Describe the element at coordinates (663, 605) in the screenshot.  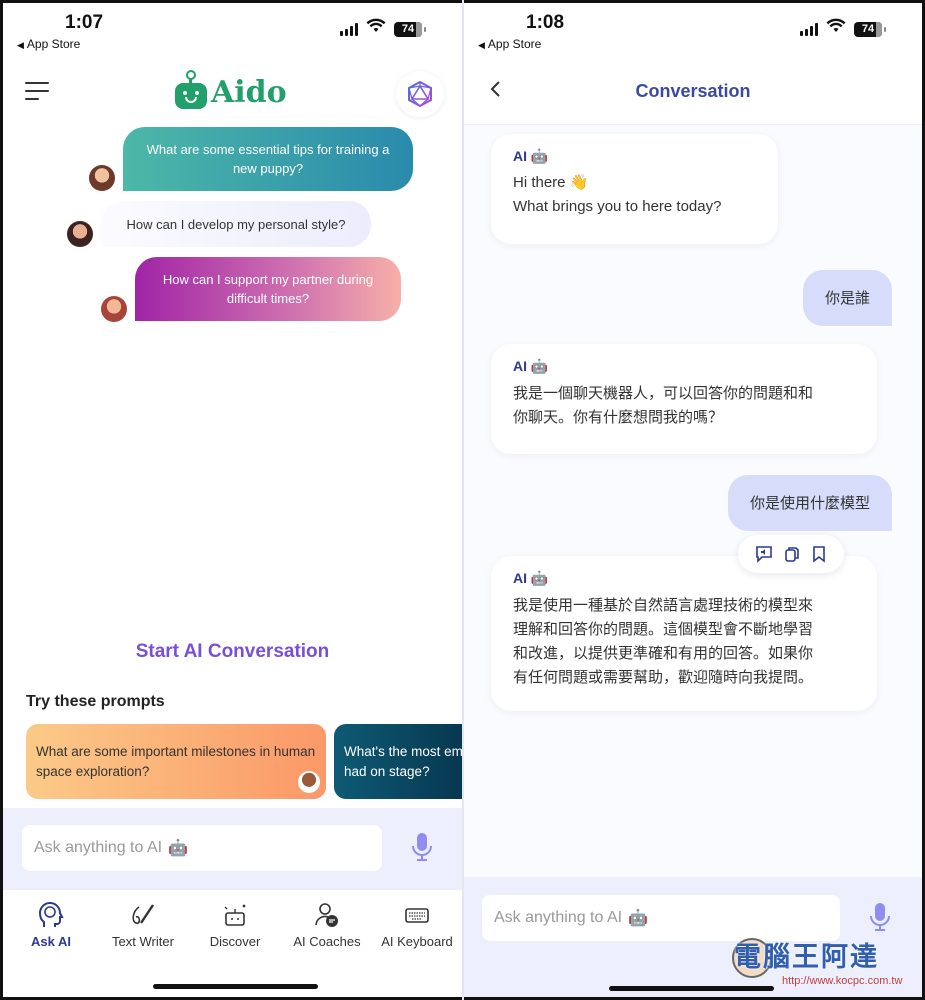
I see `message-line: 我是使用一種基於自然語言處理技術的模型來` at that location.